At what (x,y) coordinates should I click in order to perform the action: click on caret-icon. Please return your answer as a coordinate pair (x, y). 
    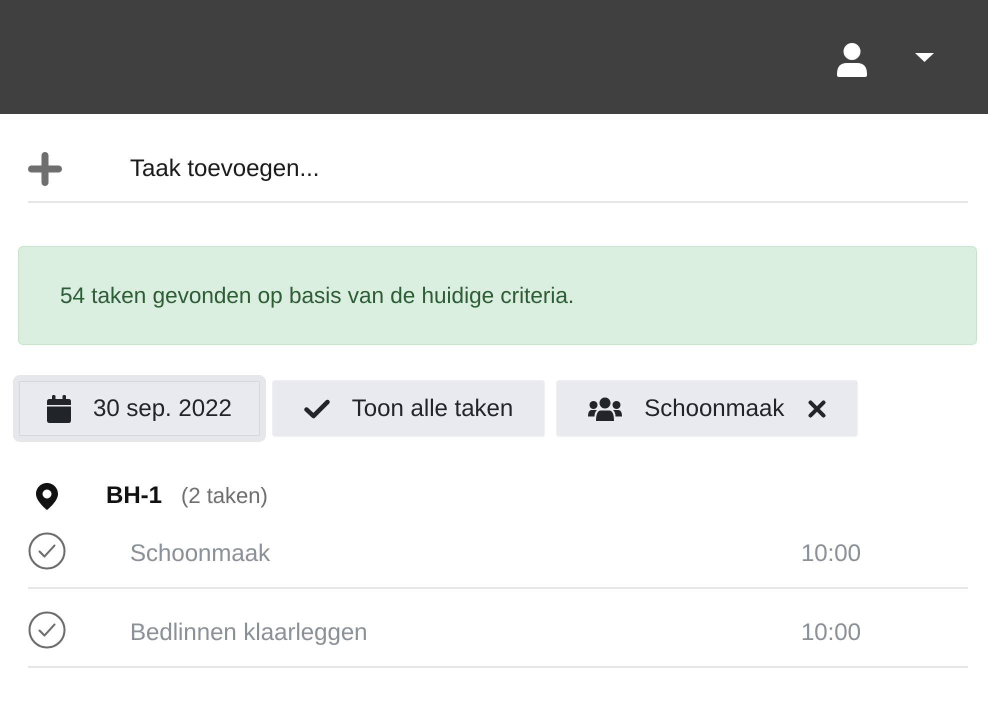
    Looking at the image, I should click on (924, 57).